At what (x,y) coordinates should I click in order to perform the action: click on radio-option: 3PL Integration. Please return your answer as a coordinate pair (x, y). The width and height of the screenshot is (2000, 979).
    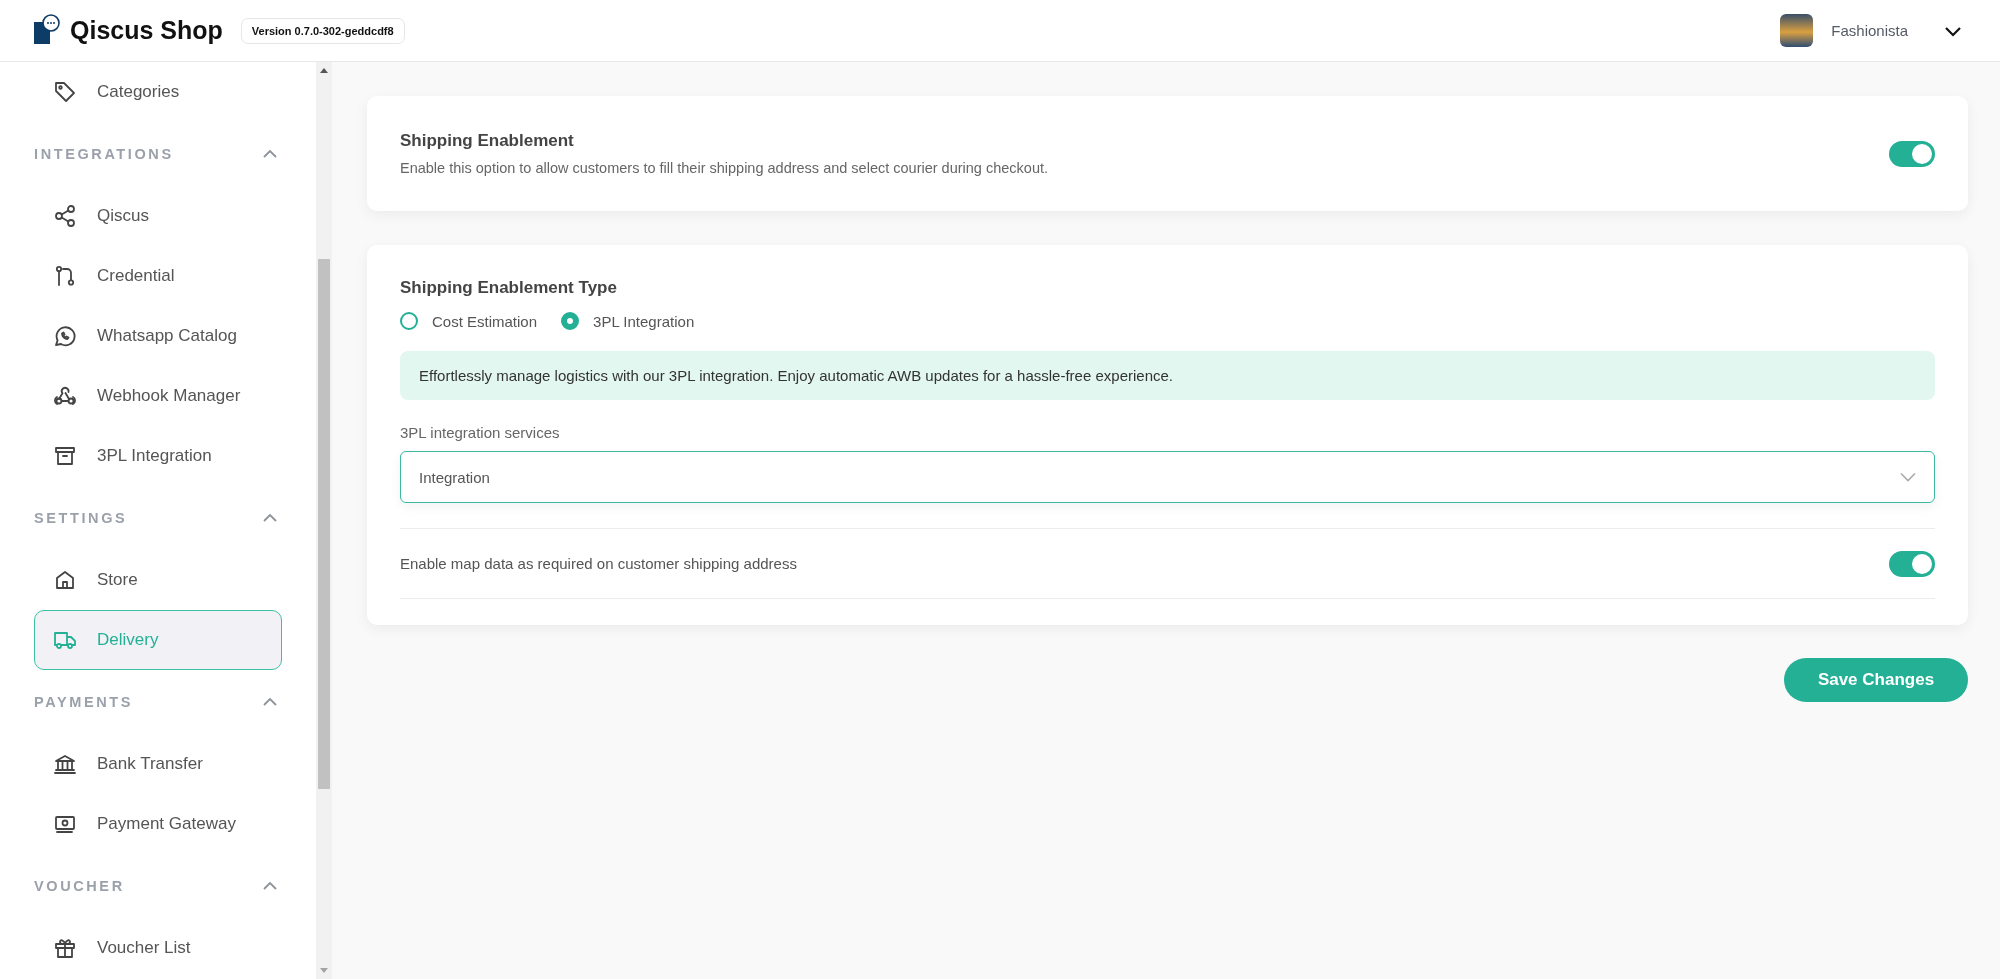
    Looking at the image, I should click on (628, 321).